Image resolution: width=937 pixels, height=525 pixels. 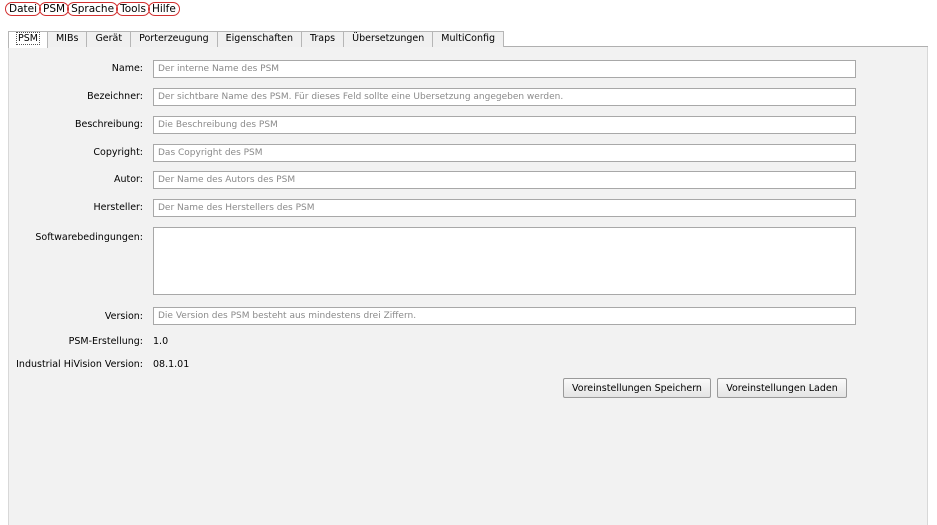 I want to click on name-label: Name:, so click(x=127, y=68).